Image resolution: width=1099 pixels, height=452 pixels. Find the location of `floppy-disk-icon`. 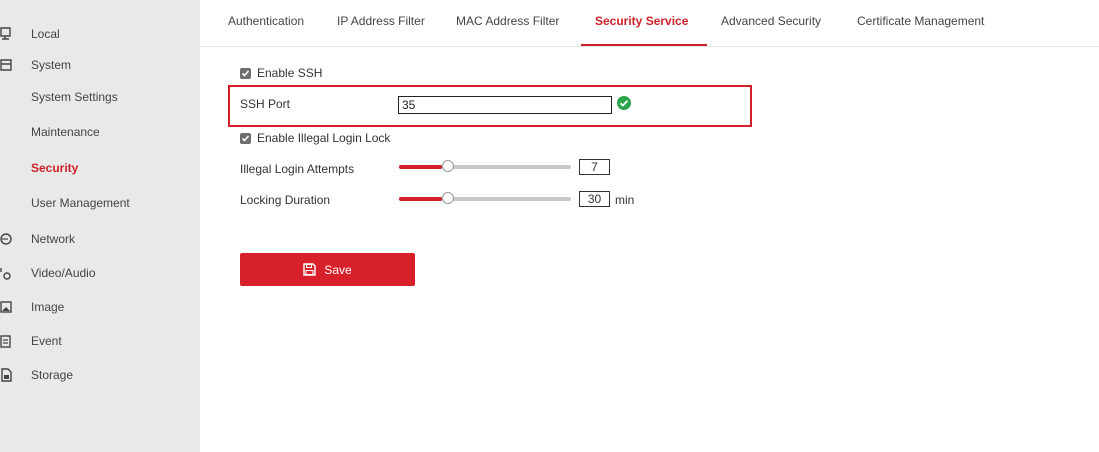

floppy-disk-icon is located at coordinates (310, 269).